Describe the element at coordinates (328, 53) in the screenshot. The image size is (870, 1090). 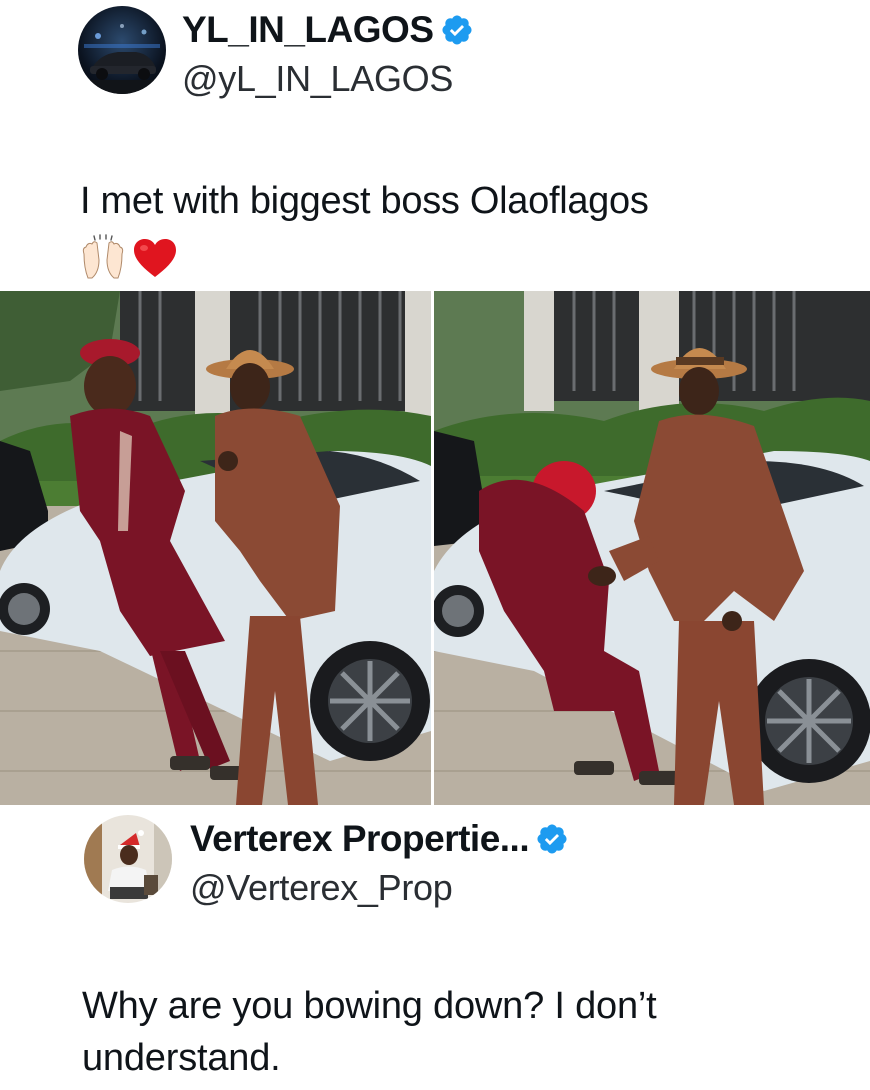
I see `author-info: YL_IN_LAGOS @yL_IN_LAGOS` at that location.